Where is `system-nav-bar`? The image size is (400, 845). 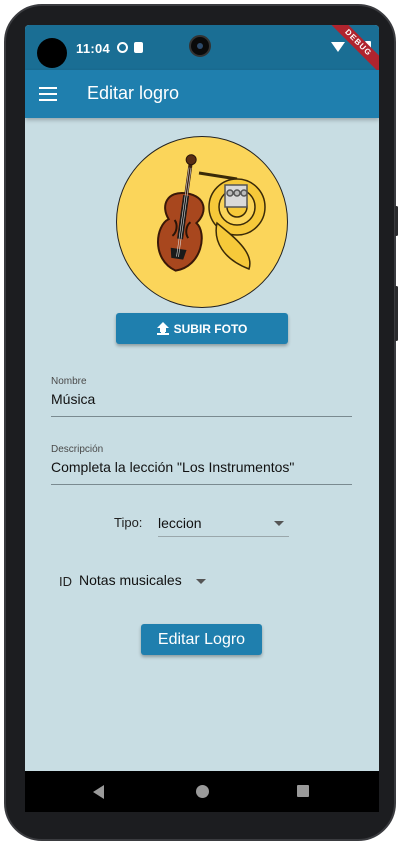 system-nav-bar is located at coordinates (202, 791).